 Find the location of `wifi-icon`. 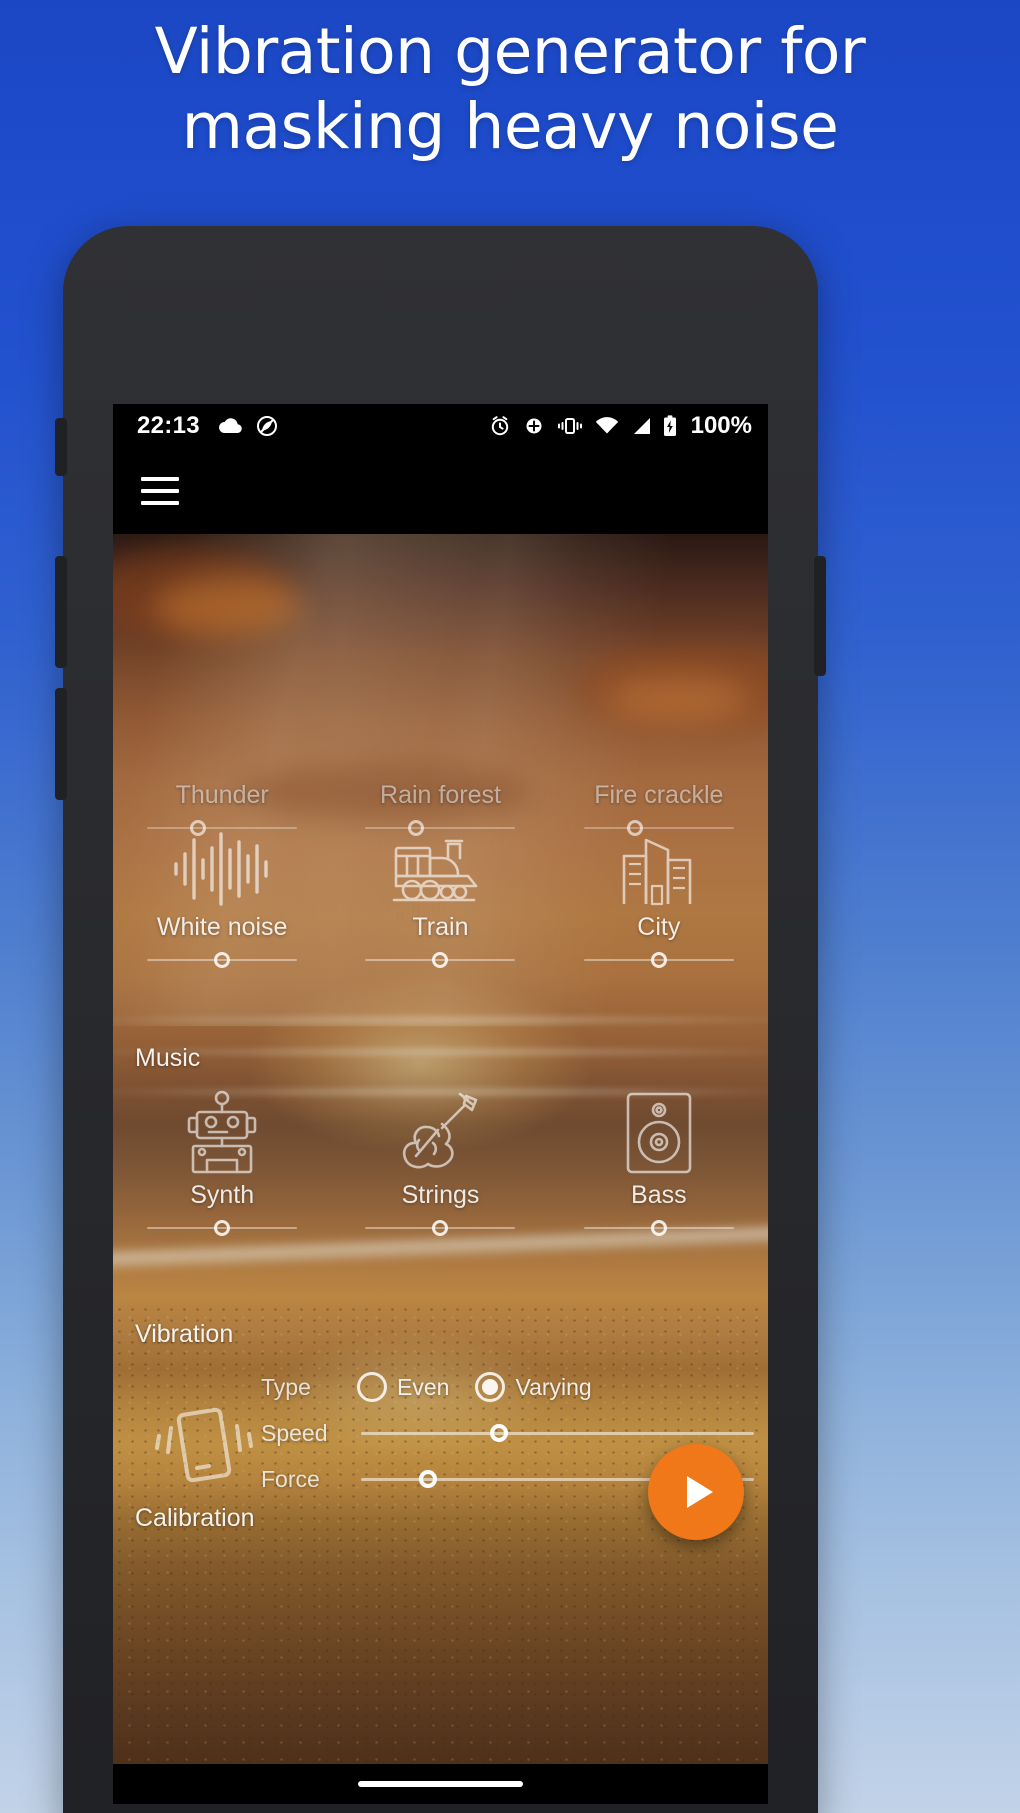

wifi-icon is located at coordinates (607, 426).